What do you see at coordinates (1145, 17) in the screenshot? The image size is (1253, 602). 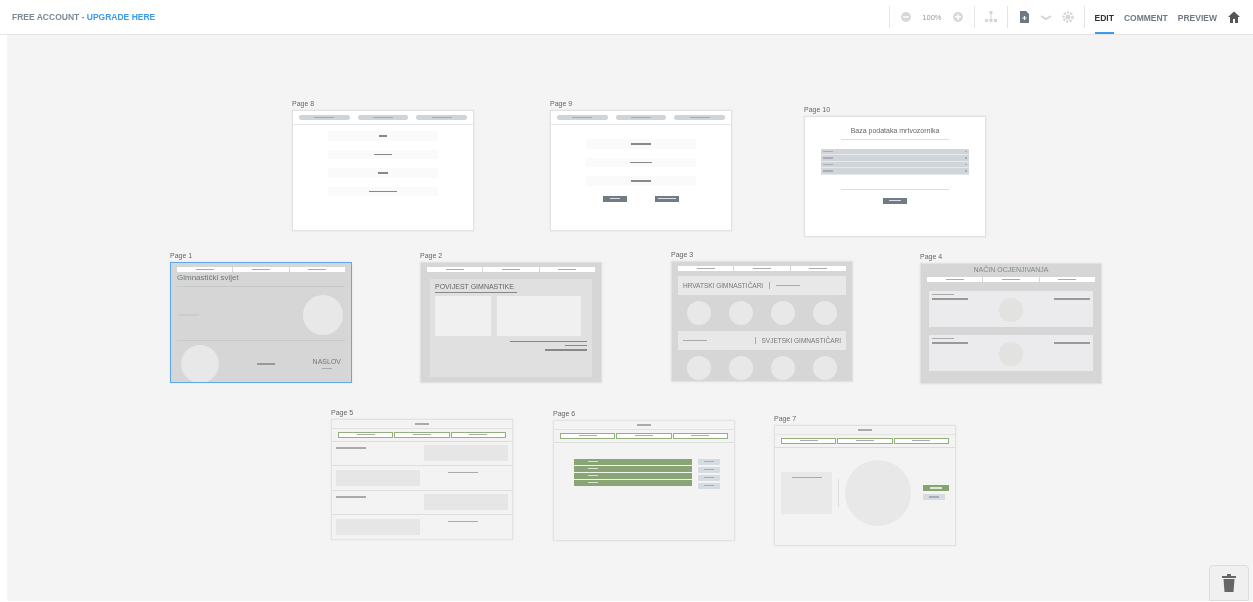 I see `mode-tab: COMMENT` at bounding box center [1145, 17].